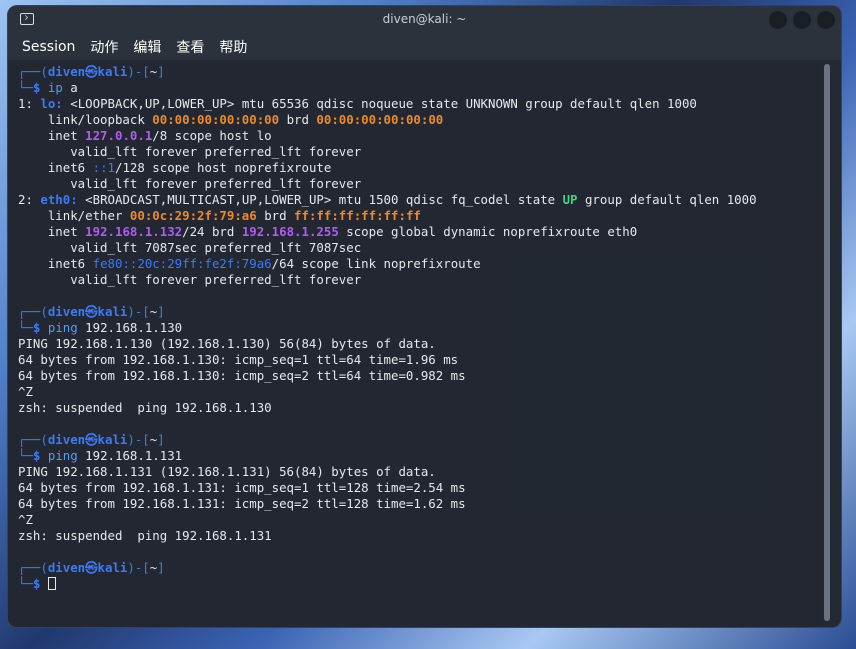  I want to click on output-line: valid_lft 7087sec preferred_lft 7087sec, so click(420, 248).